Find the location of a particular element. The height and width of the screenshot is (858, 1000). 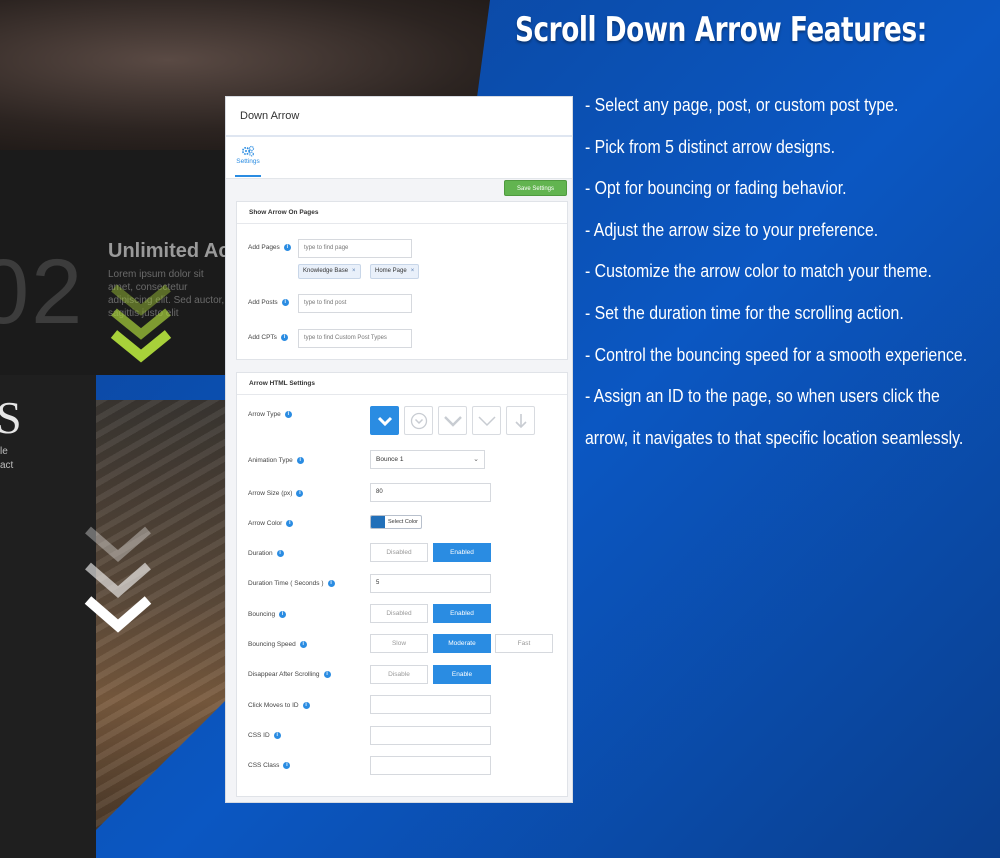

background-letter: S is located at coordinates (11, 417).